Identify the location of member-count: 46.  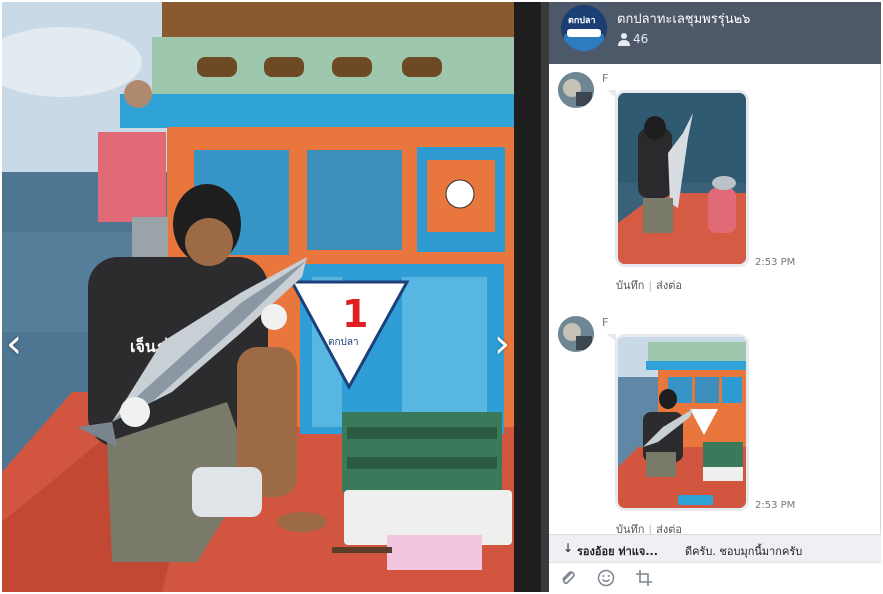
(640, 39).